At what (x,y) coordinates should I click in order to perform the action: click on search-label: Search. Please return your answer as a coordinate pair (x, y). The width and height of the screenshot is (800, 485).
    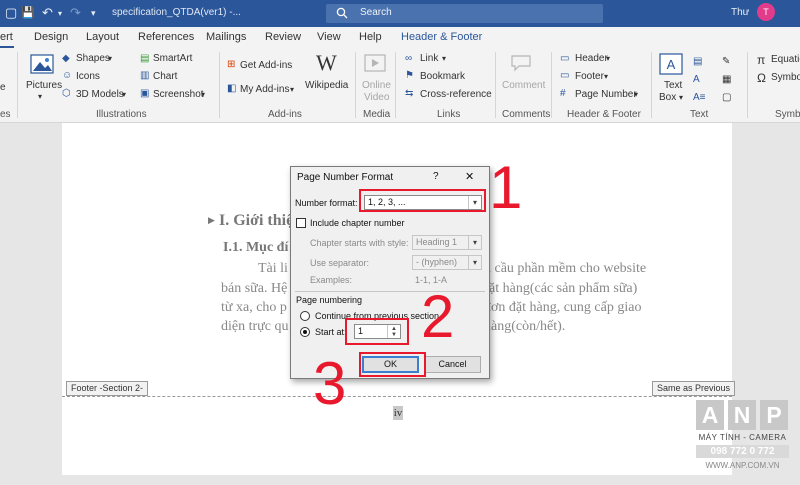
    Looking at the image, I should click on (376, 12).